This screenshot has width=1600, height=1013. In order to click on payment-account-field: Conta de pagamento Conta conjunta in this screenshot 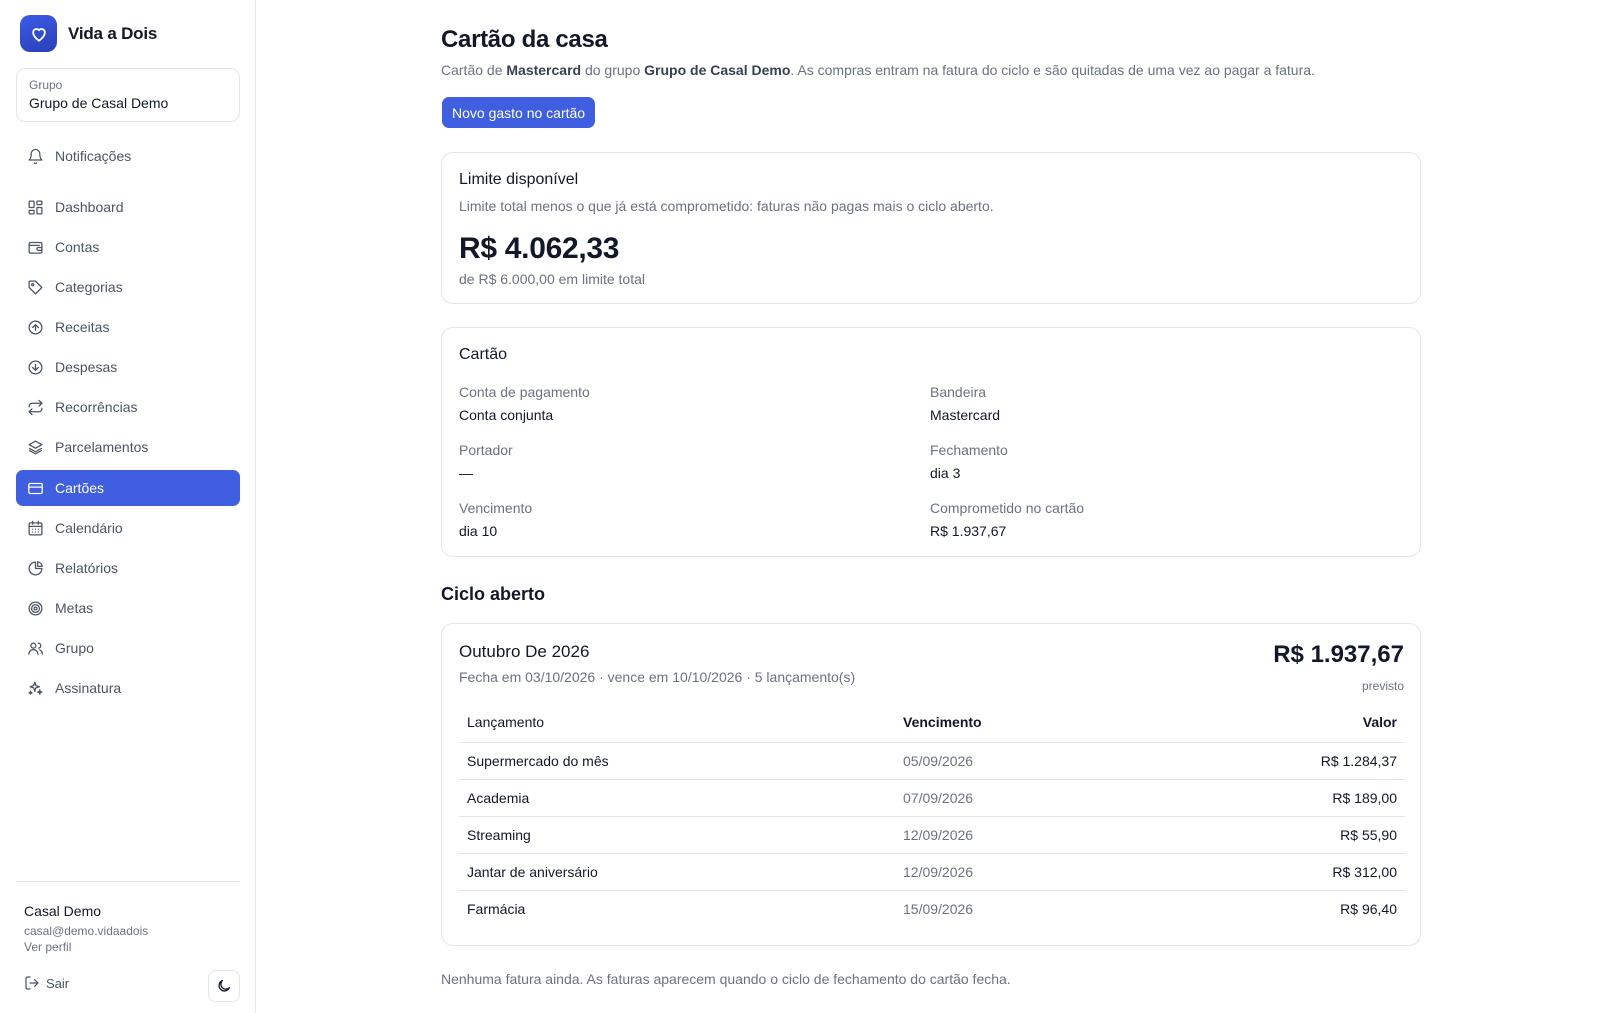, I will do `click(524, 403)`.